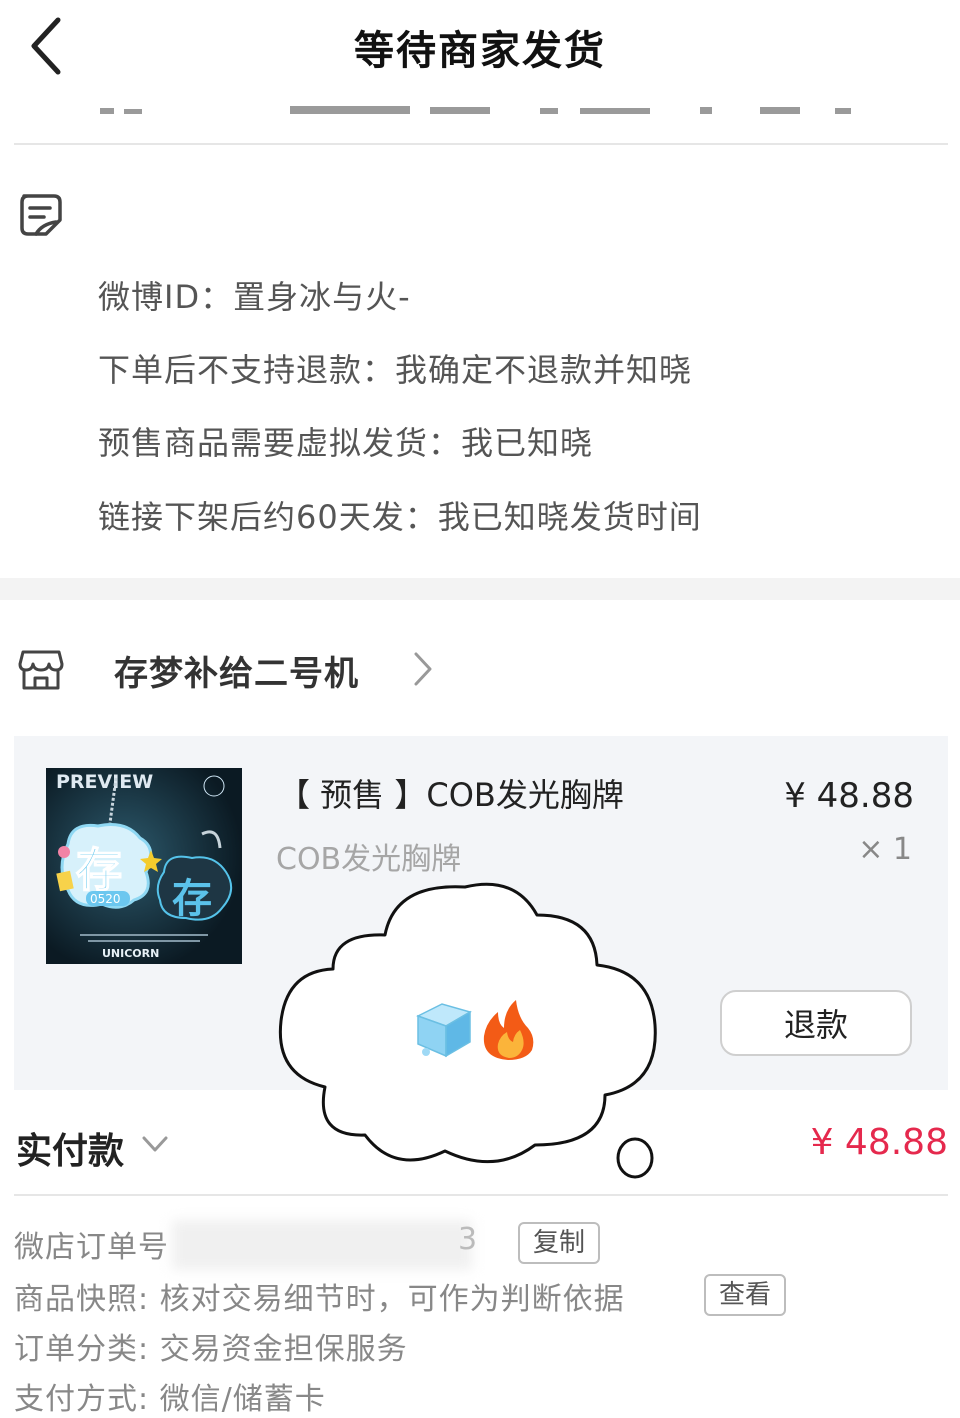 Image resolution: width=960 pixels, height=1418 pixels. Describe the element at coordinates (423, 669) in the screenshot. I see `chevron-right-icon` at that location.